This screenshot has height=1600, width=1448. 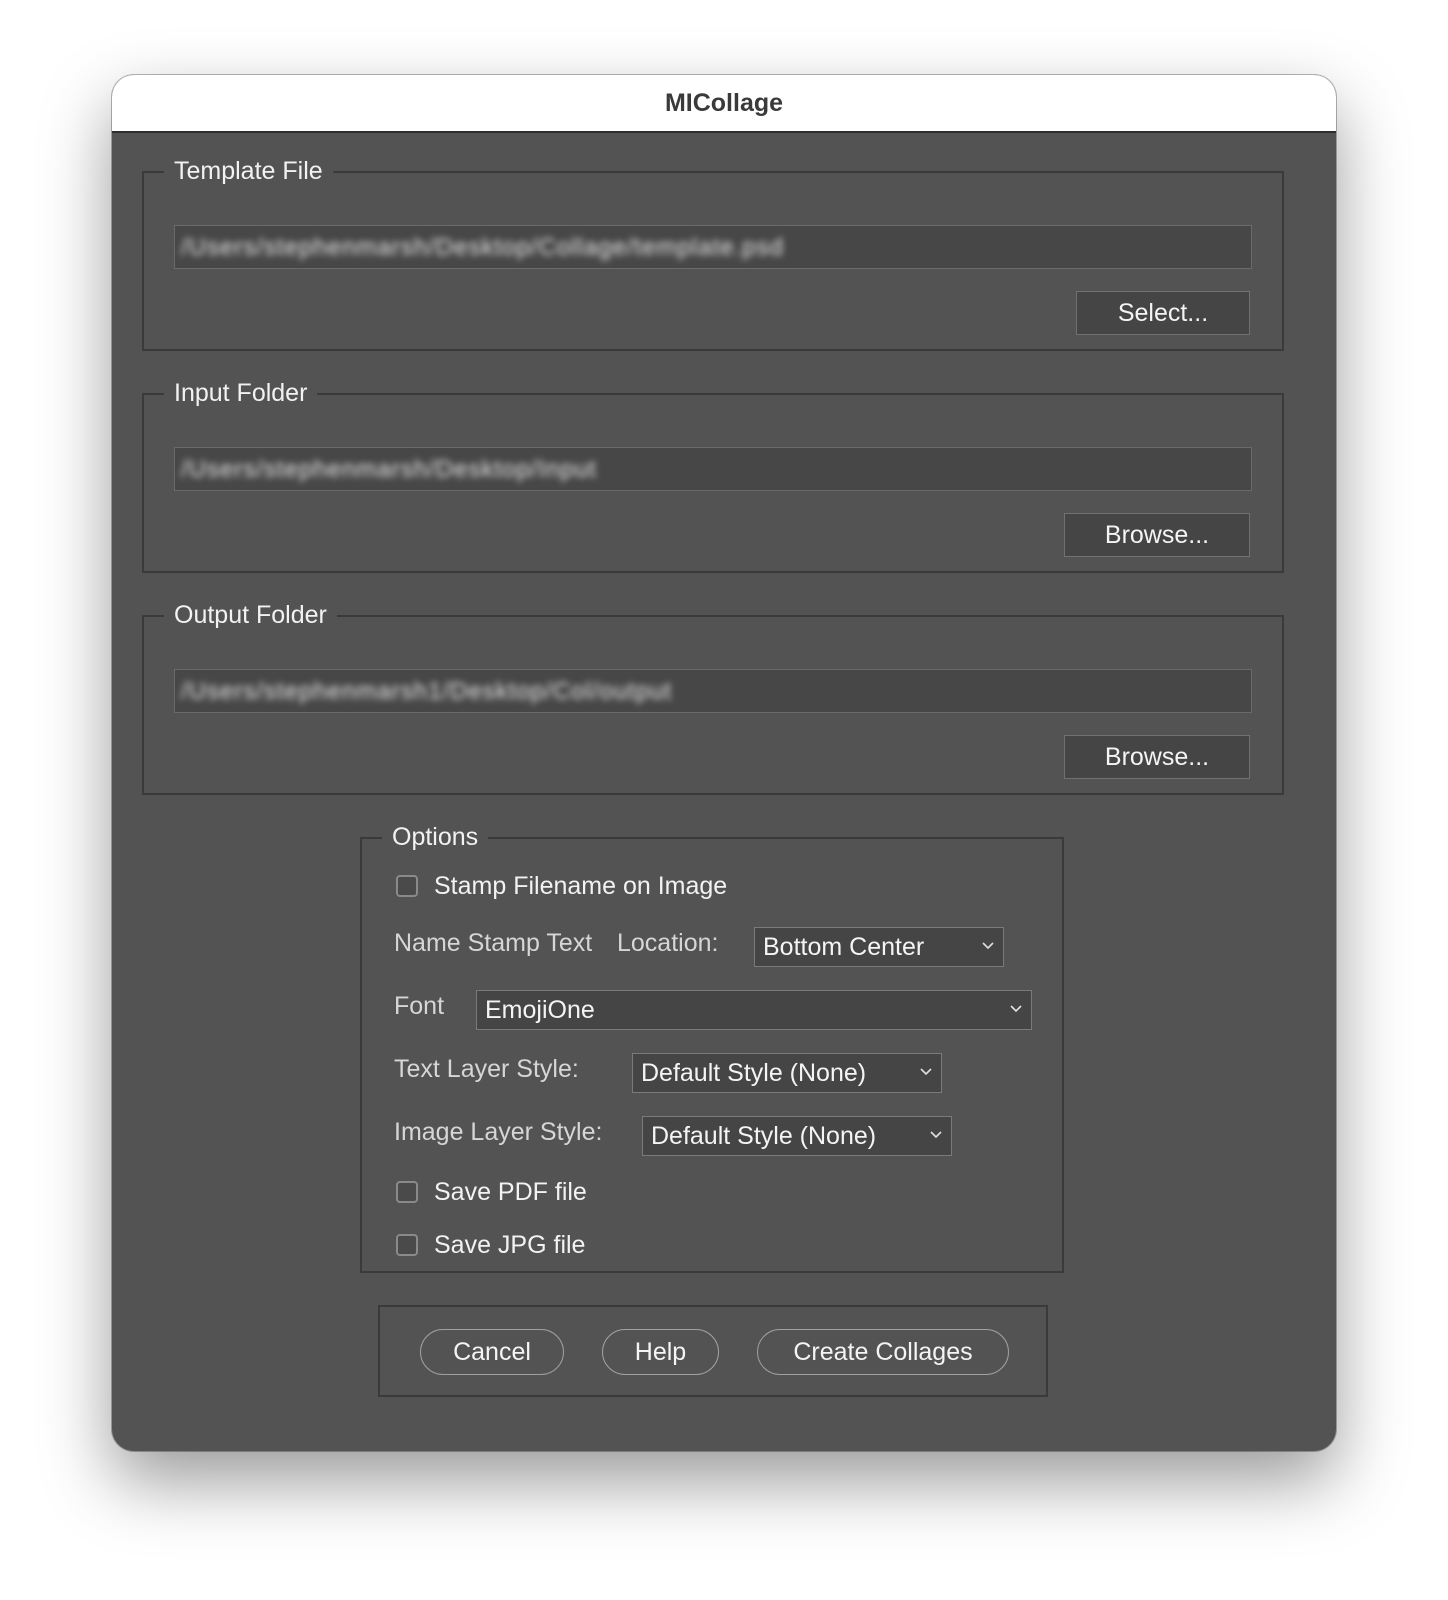 I want to click on cancel-button: Cancel, so click(x=492, y=1352).